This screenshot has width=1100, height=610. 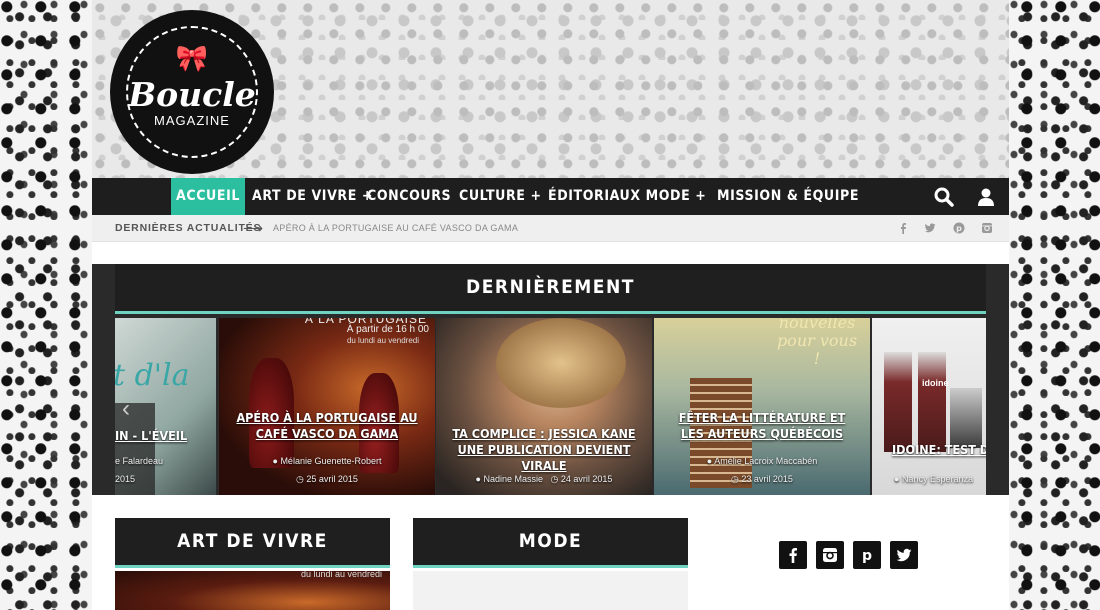 What do you see at coordinates (550, 590) in the screenshot?
I see `section-mode-image` at bounding box center [550, 590].